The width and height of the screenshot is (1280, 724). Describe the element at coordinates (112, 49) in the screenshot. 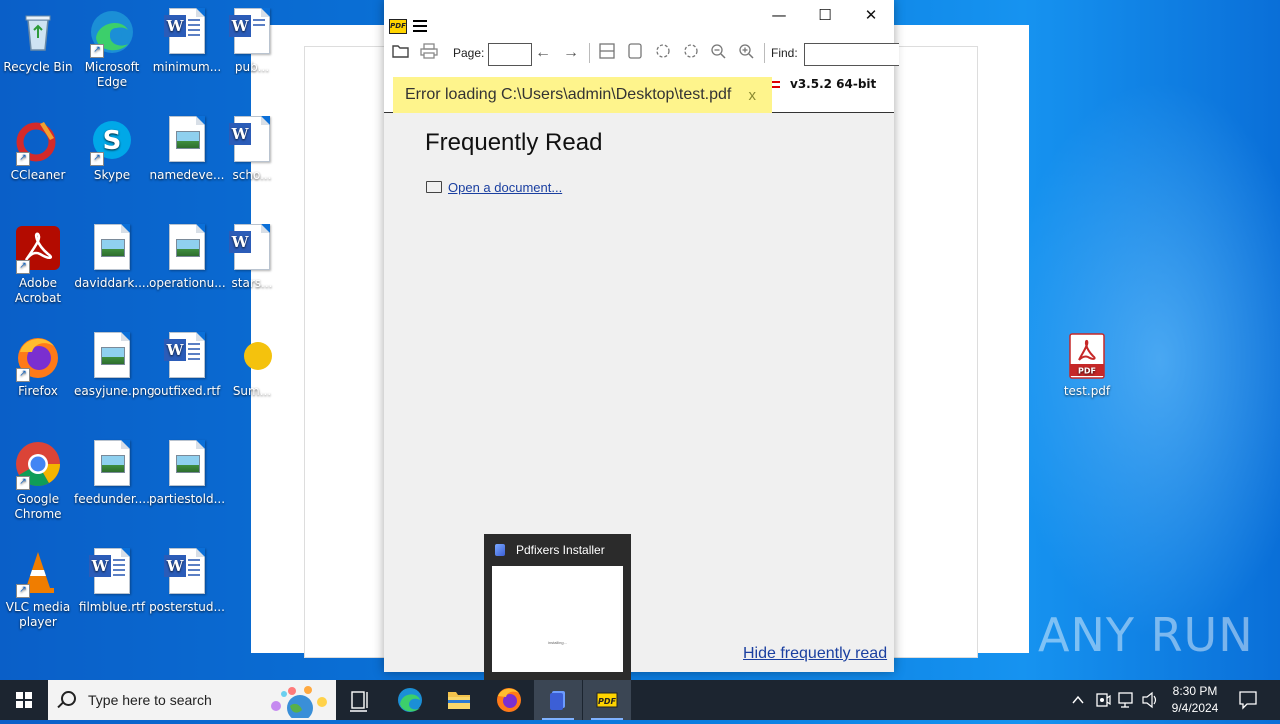

I see `desktop-icon-microsoft-edge: ↗ Microsoft Edge` at that location.